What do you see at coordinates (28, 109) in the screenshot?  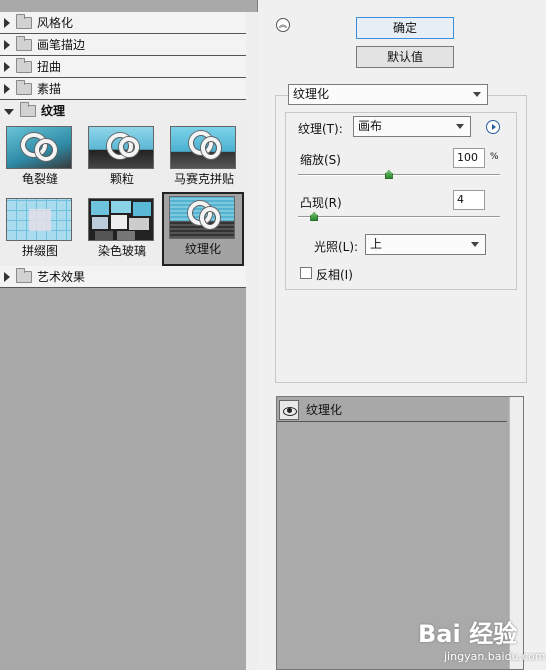 I see `folder-open-icon` at bounding box center [28, 109].